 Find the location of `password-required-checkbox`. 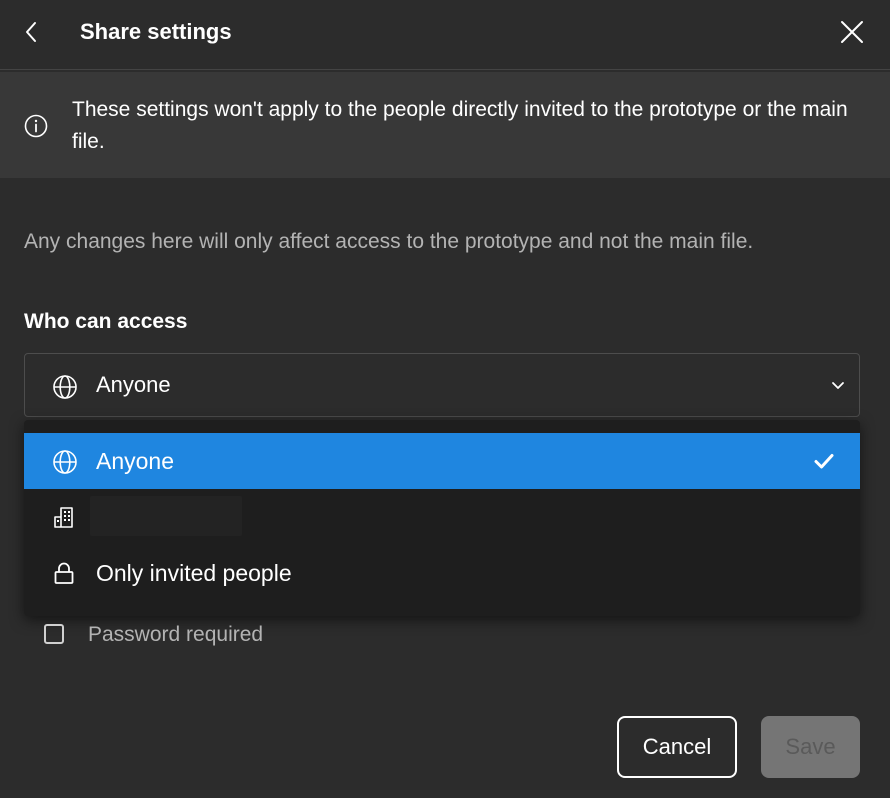

password-required-checkbox is located at coordinates (54, 634).